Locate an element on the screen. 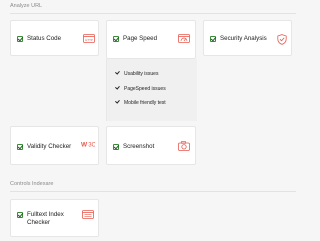 This screenshot has width=320, height=241. card-screenshot: Screenshot is located at coordinates (151, 145).